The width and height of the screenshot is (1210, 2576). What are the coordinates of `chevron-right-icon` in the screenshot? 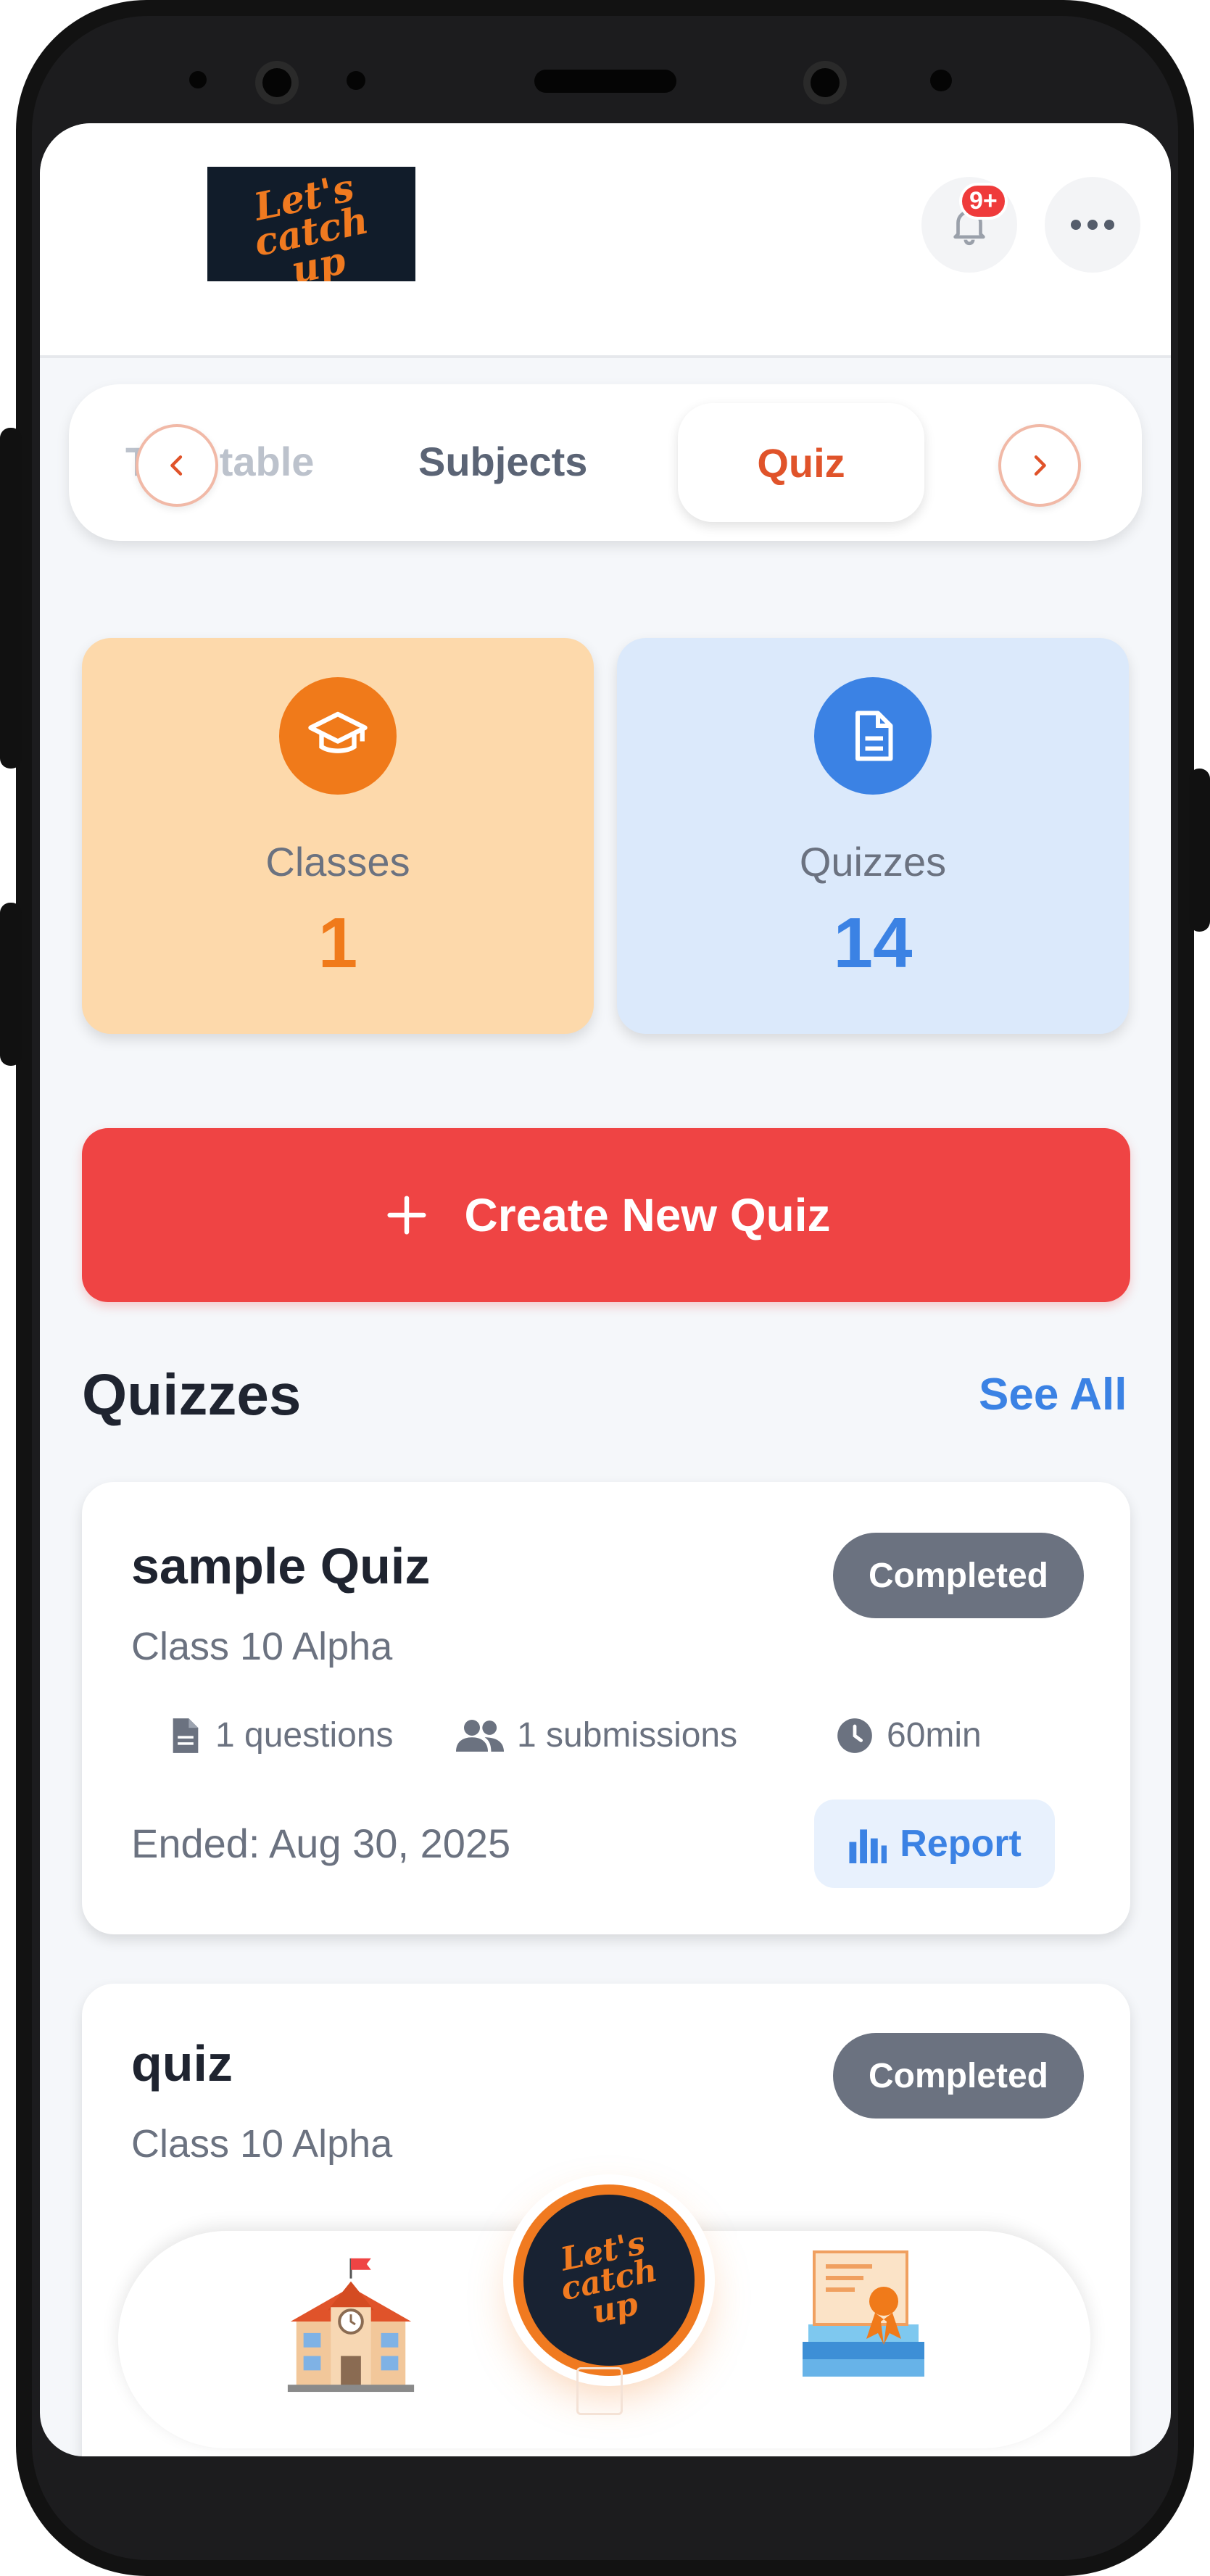 It's located at (1040, 466).